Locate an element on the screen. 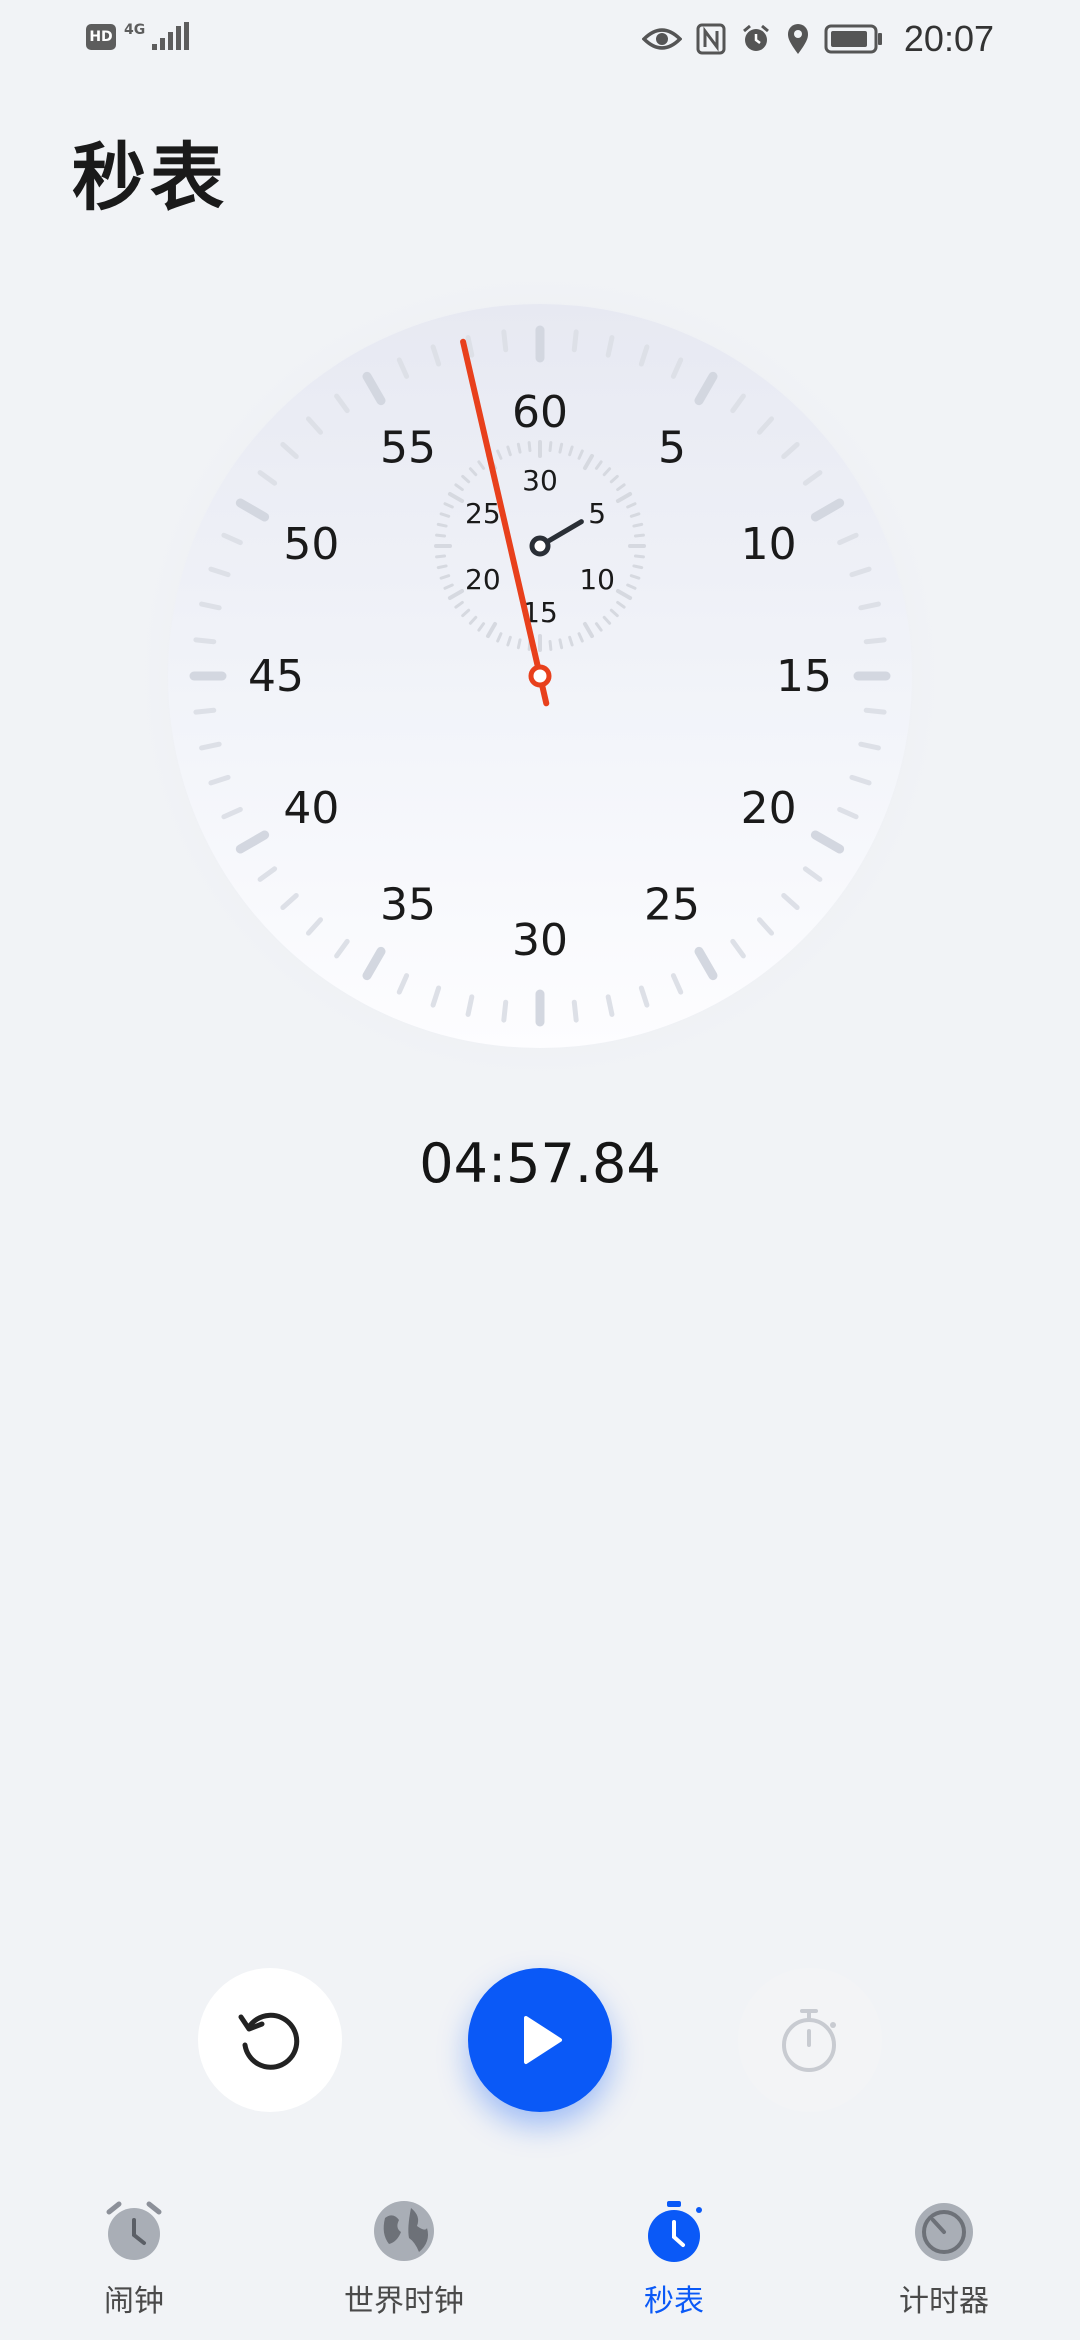  outer-dial-label: 5 is located at coordinates (672, 447).